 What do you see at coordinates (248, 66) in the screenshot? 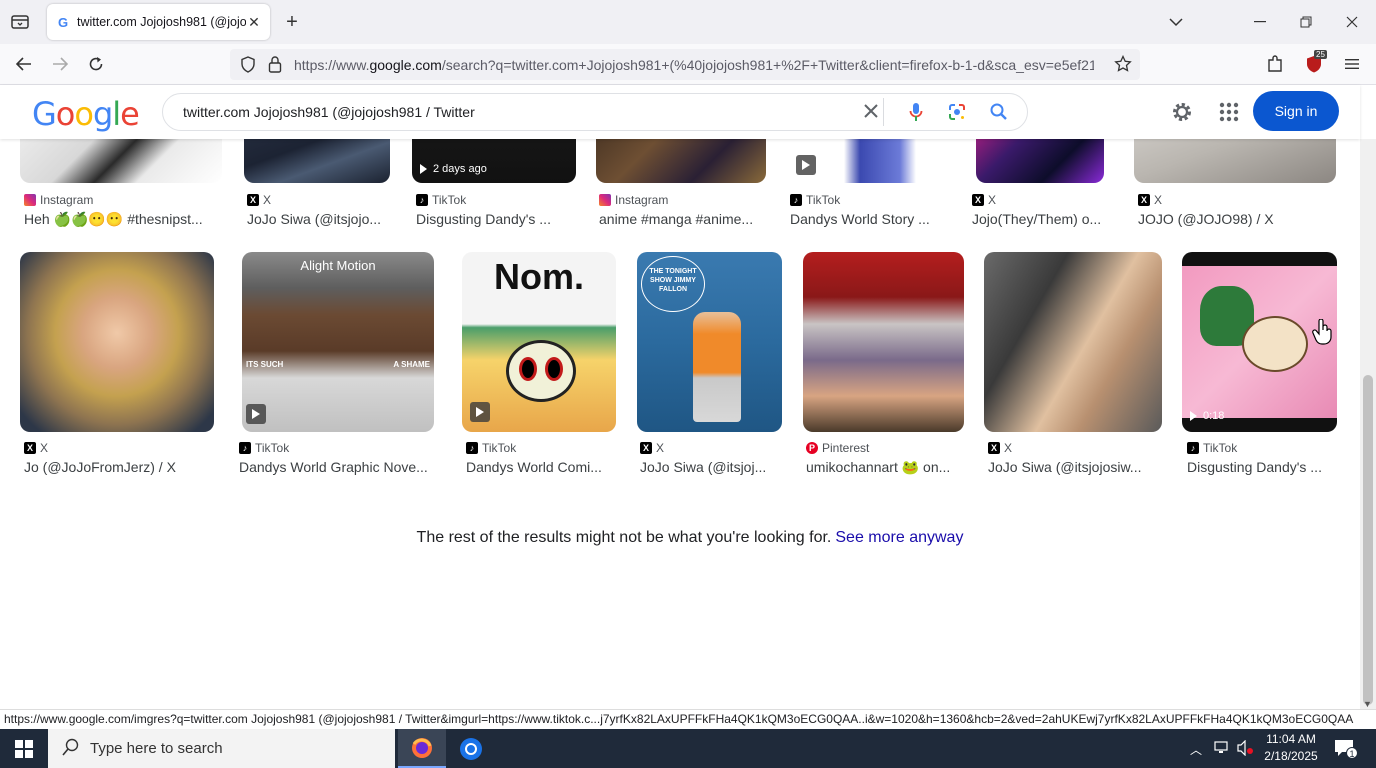
I see `tracking-protection-icon` at bounding box center [248, 66].